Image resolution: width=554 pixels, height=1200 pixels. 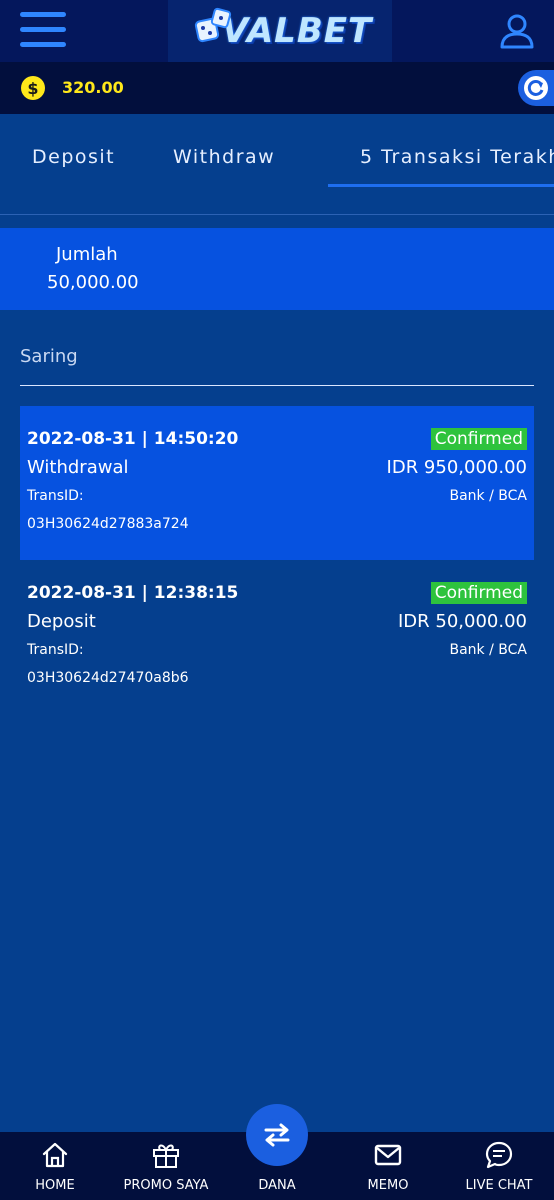 I want to click on brand-logo: VALBET, so click(x=280, y=31).